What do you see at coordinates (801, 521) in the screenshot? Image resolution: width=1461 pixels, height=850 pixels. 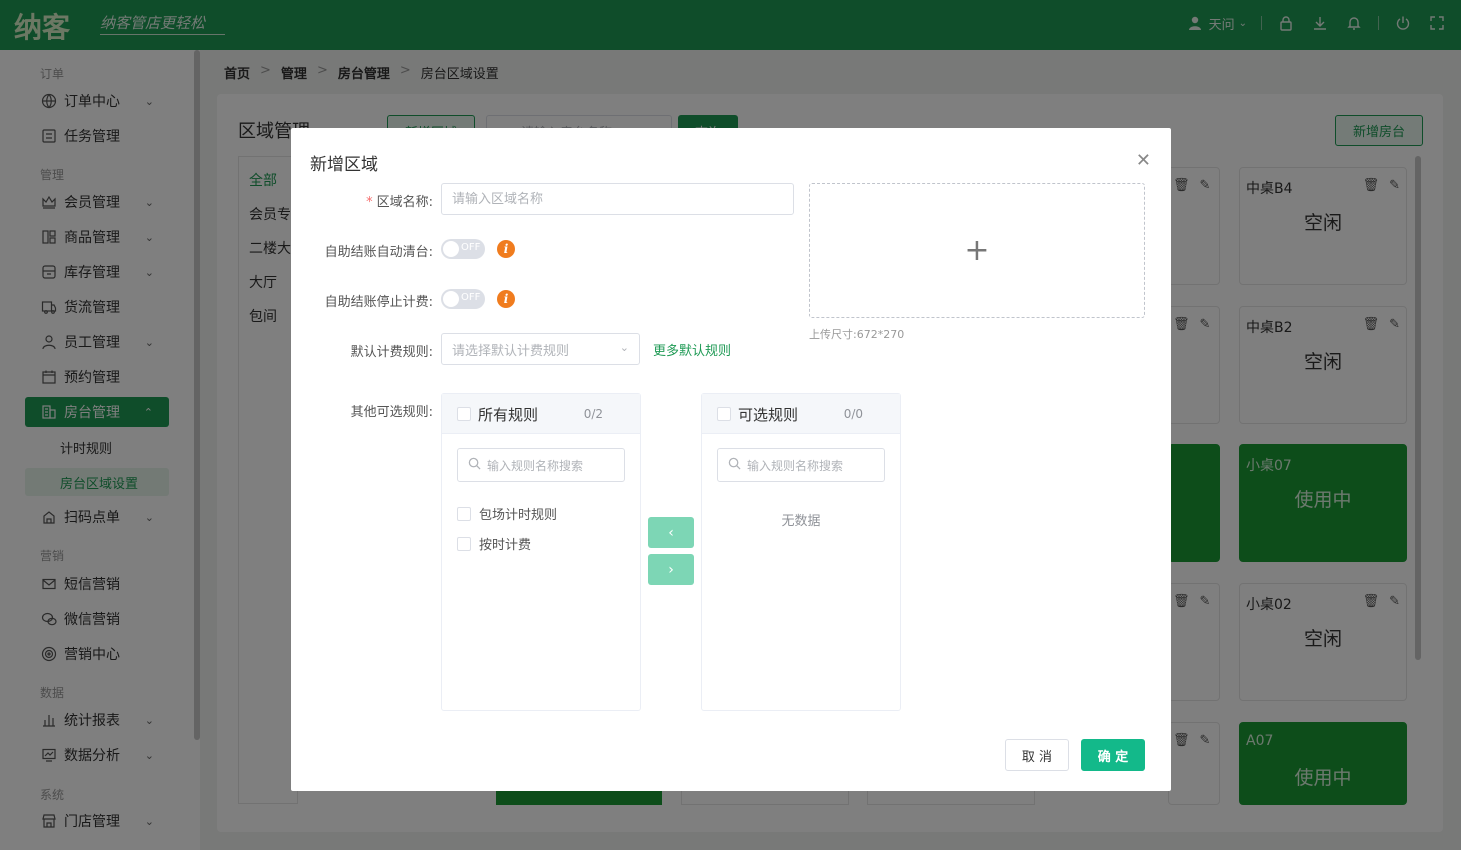 I see `empty-text: 无数据` at bounding box center [801, 521].